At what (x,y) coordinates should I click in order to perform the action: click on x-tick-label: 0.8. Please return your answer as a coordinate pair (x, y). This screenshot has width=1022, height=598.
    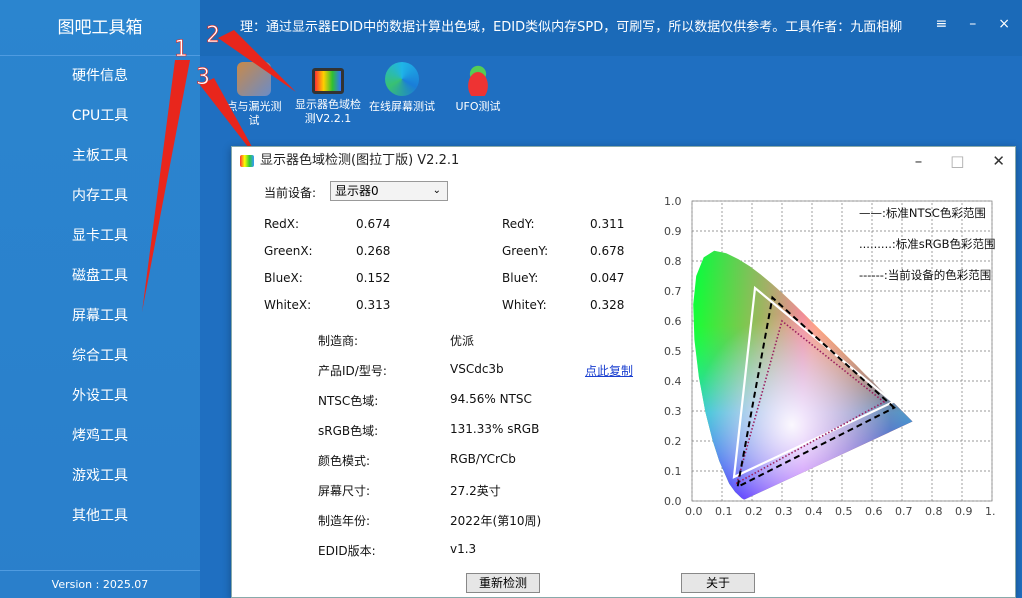
    Looking at the image, I should click on (934, 511).